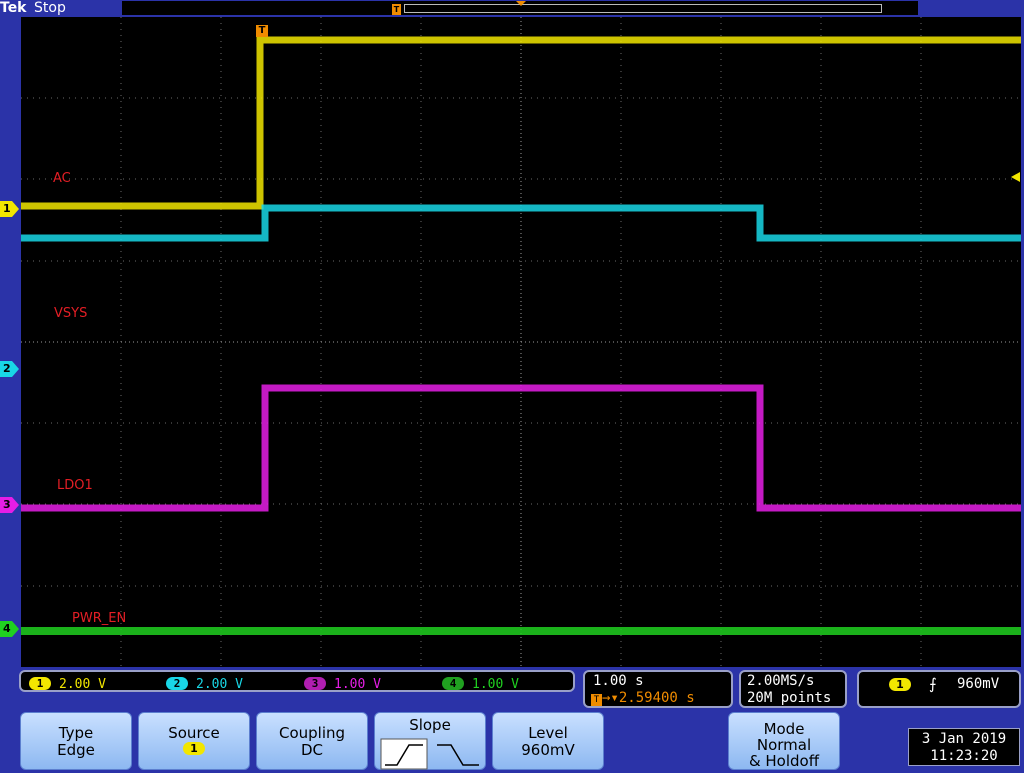 The image size is (1024, 773). What do you see at coordinates (297, 681) in the screenshot?
I see `channel-readout-box: 1 2.00 V 2 2.00 V 3 1.00 V 4 1.00 V` at bounding box center [297, 681].